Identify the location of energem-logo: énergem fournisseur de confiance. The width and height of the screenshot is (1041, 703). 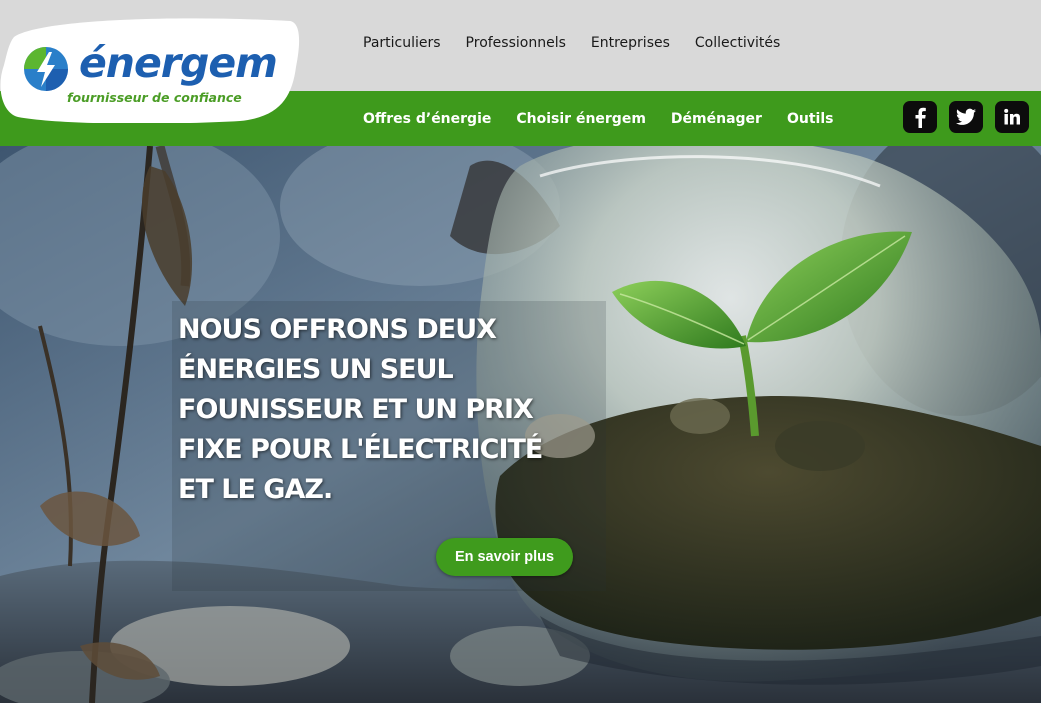
(150, 70).